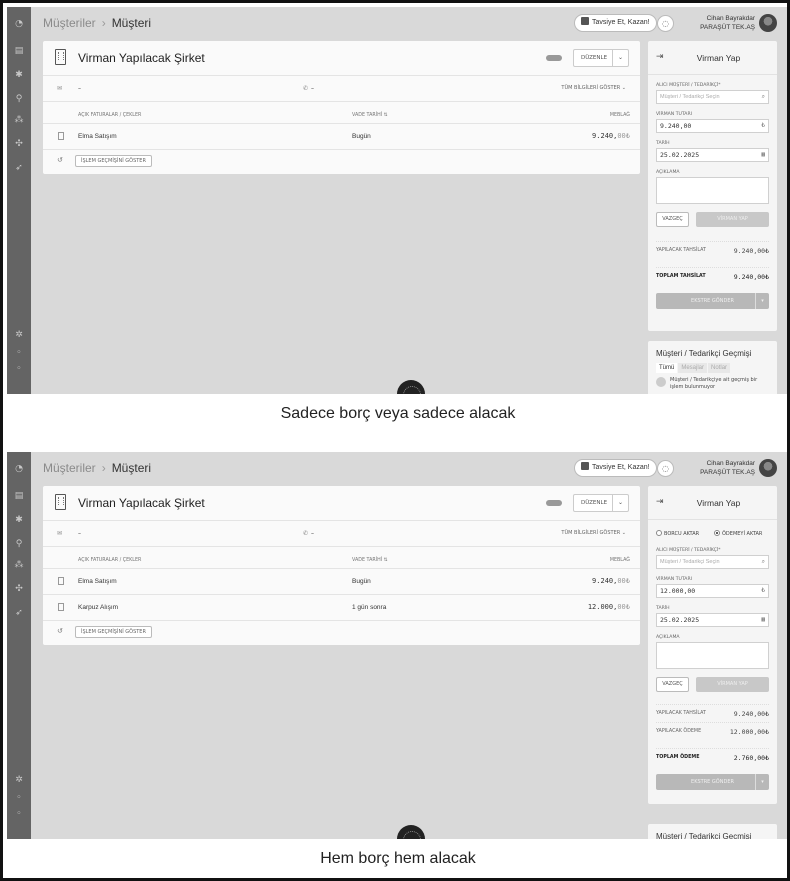 Image resolution: width=790 pixels, height=881 pixels. Describe the element at coordinates (693, 368) in the screenshot. I see `tab-messages: Mesajlar` at that location.